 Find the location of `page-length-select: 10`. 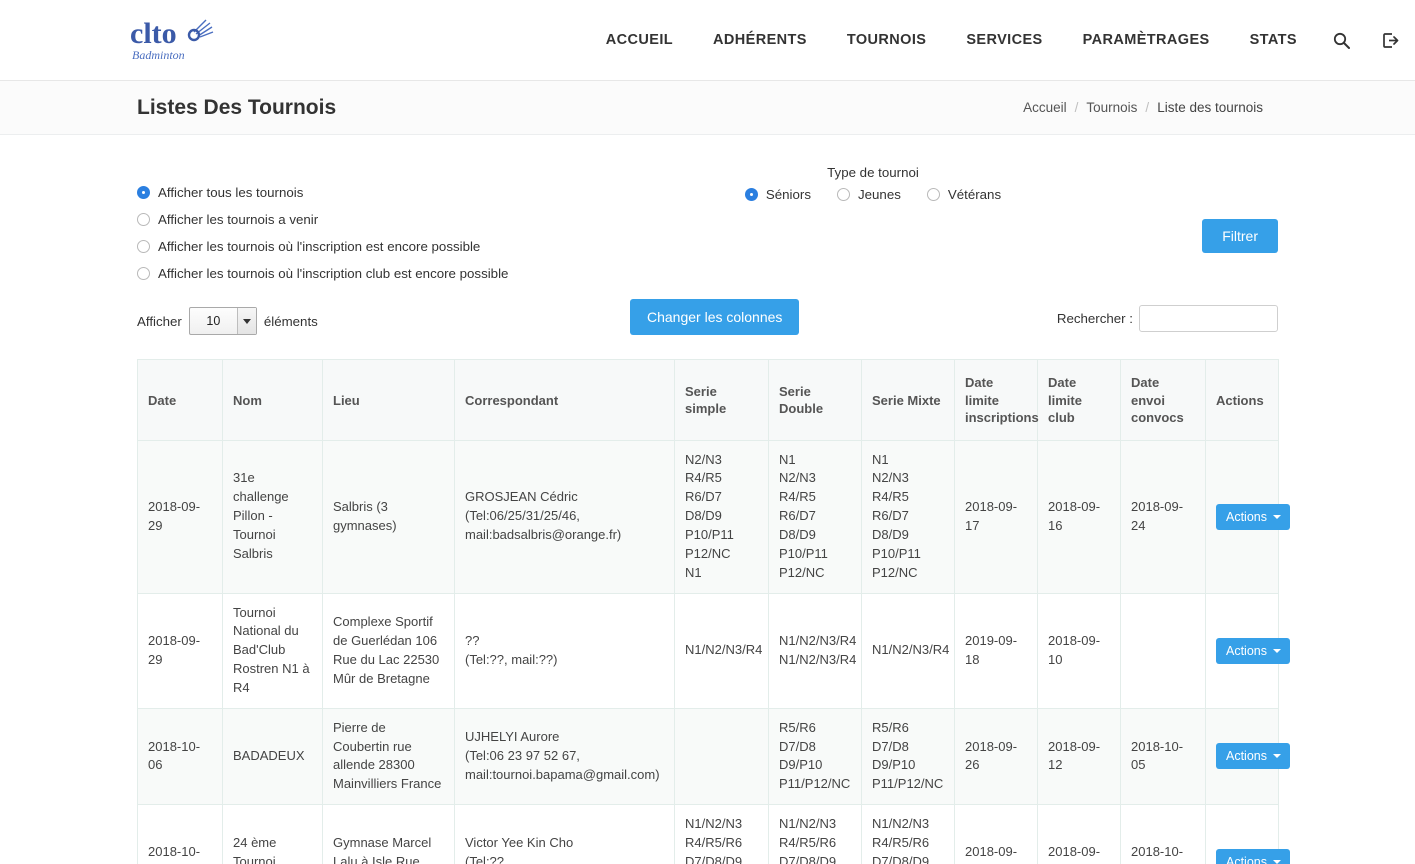

page-length-select: 10 is located at coordinates (222, 321).